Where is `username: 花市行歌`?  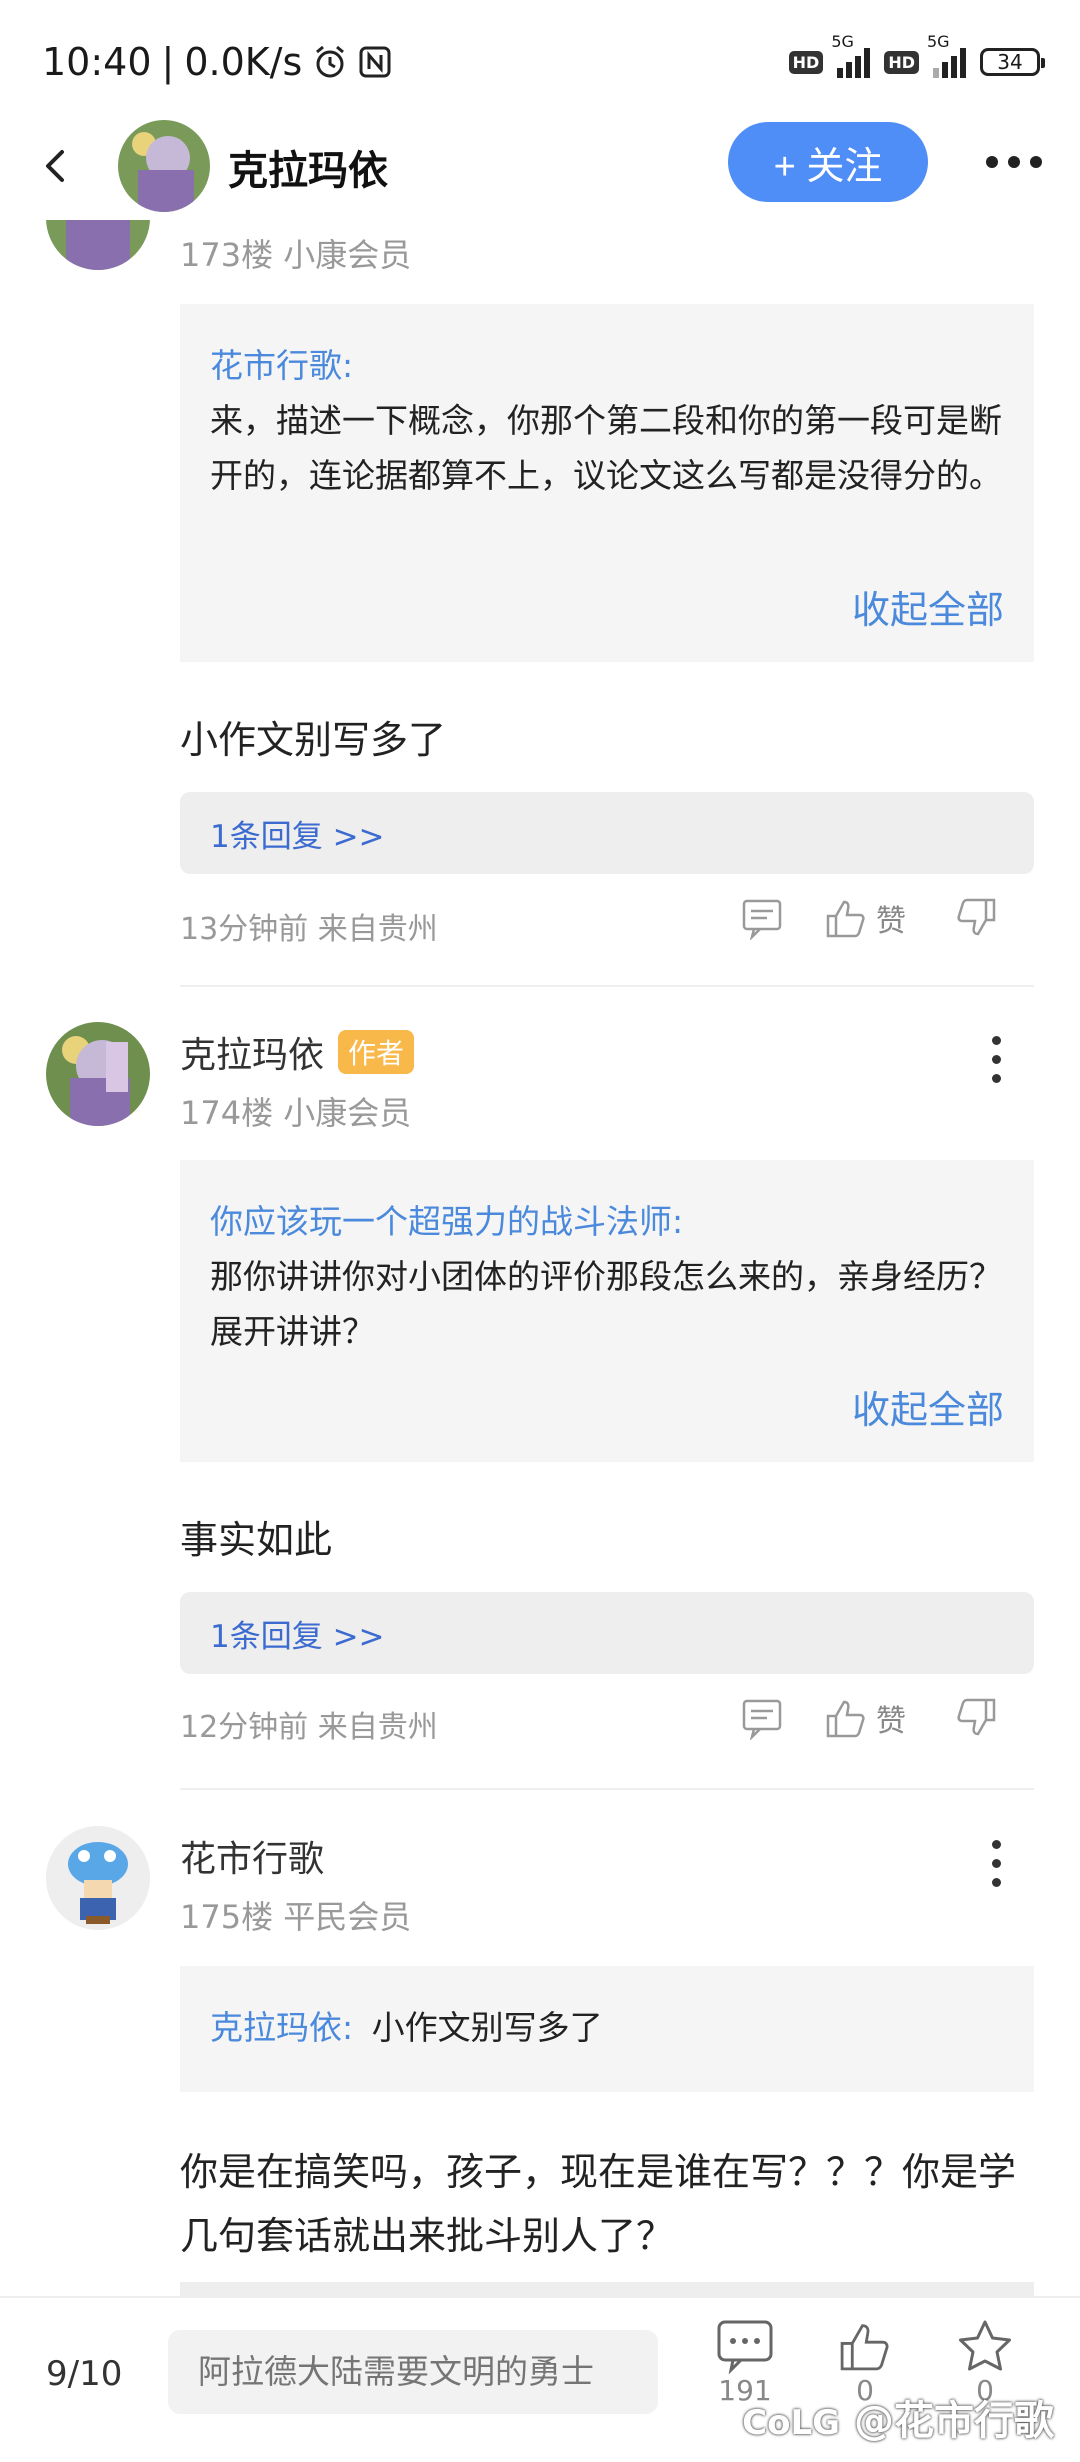
username: 花市行歌 is located at coordinates (252, 1856).